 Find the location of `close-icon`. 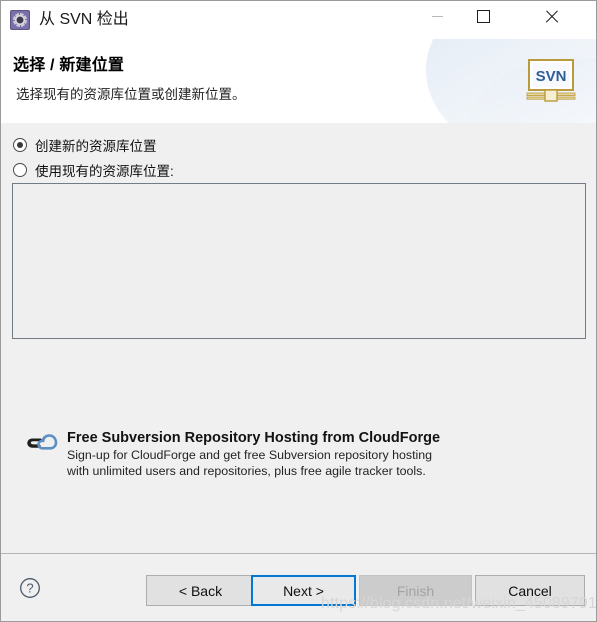

close-icon is located at coordinates (551, 16).